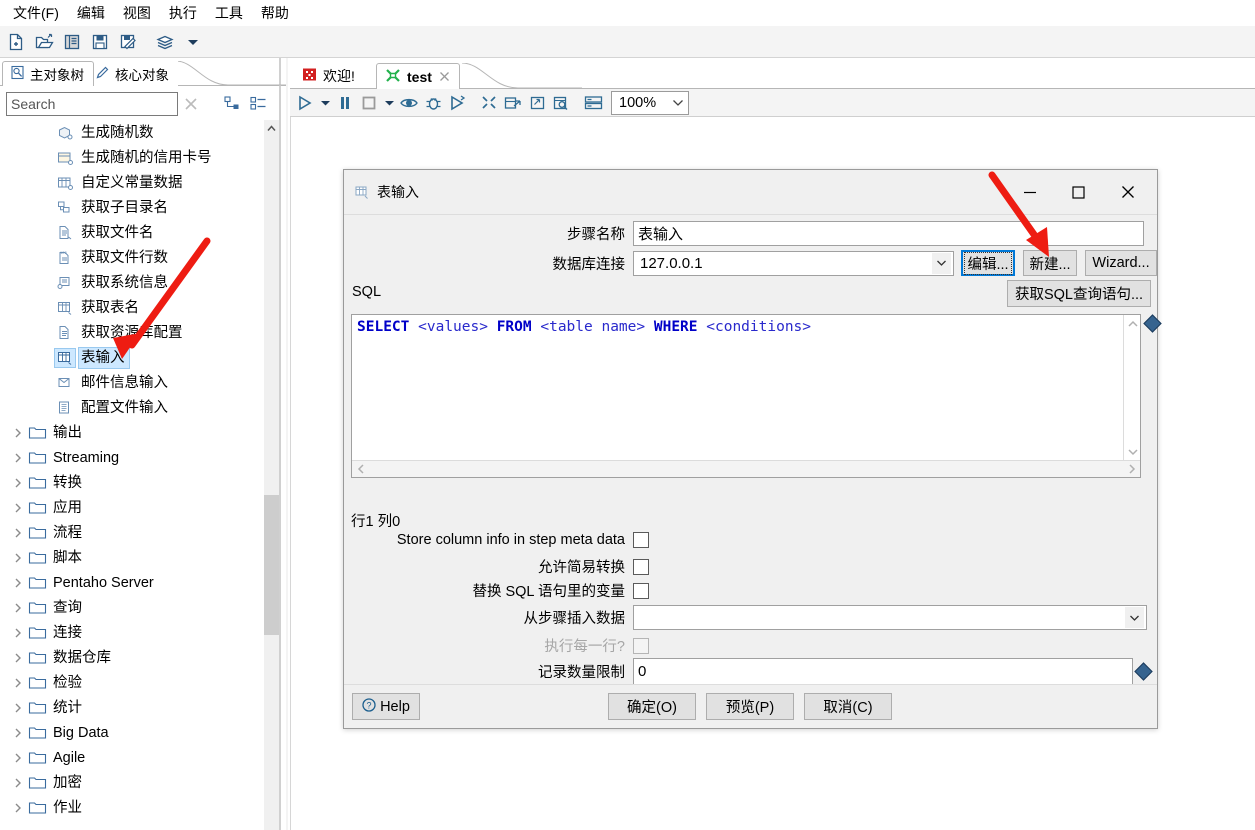 The height and width of the screenshot is (830, 1255). Describe the element at coordinates (232, 104) in the screenshot. I see `expand-tree-icon` at that location.